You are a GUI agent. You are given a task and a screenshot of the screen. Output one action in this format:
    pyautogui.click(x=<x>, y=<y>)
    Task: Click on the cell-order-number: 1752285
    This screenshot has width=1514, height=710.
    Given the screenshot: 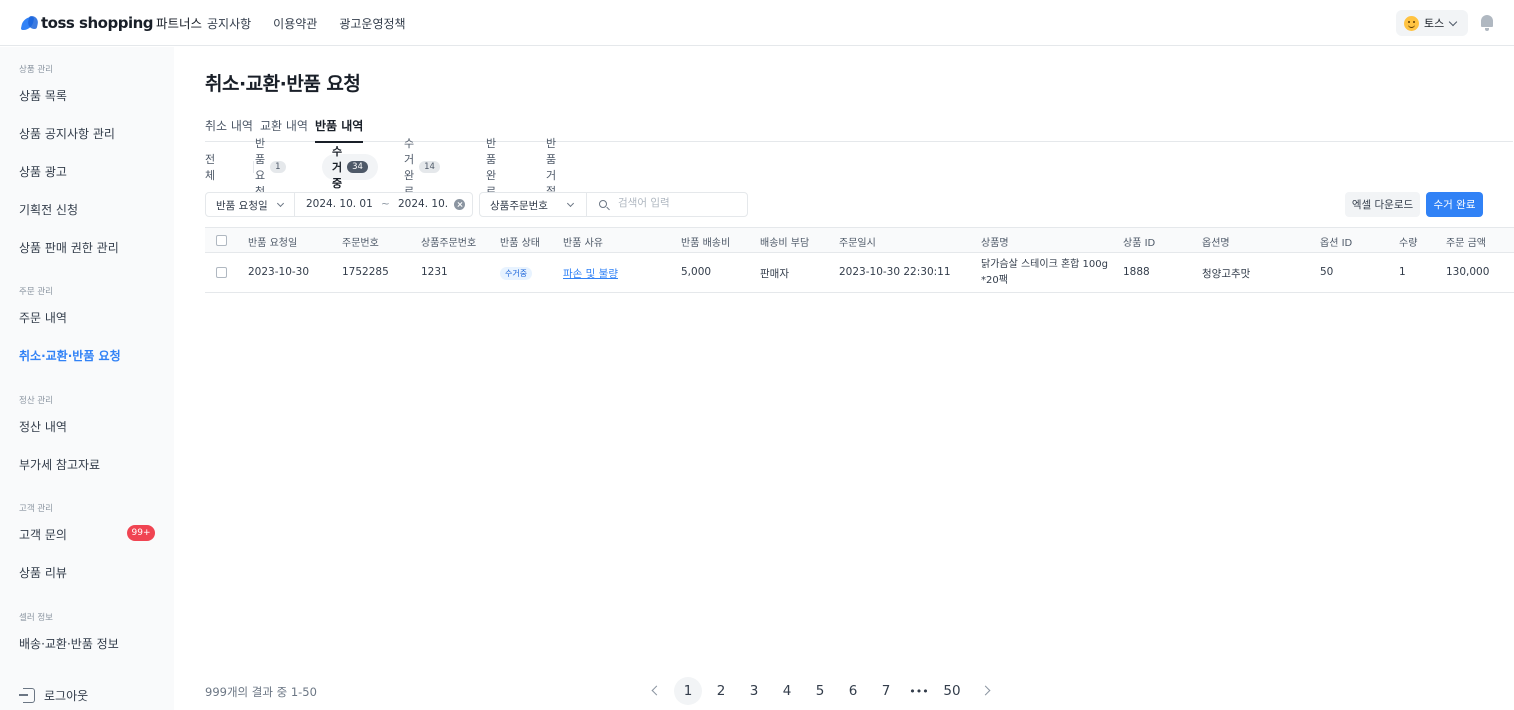 What is the action you would take?
    pyautogui.click(x=365, y=272)
    